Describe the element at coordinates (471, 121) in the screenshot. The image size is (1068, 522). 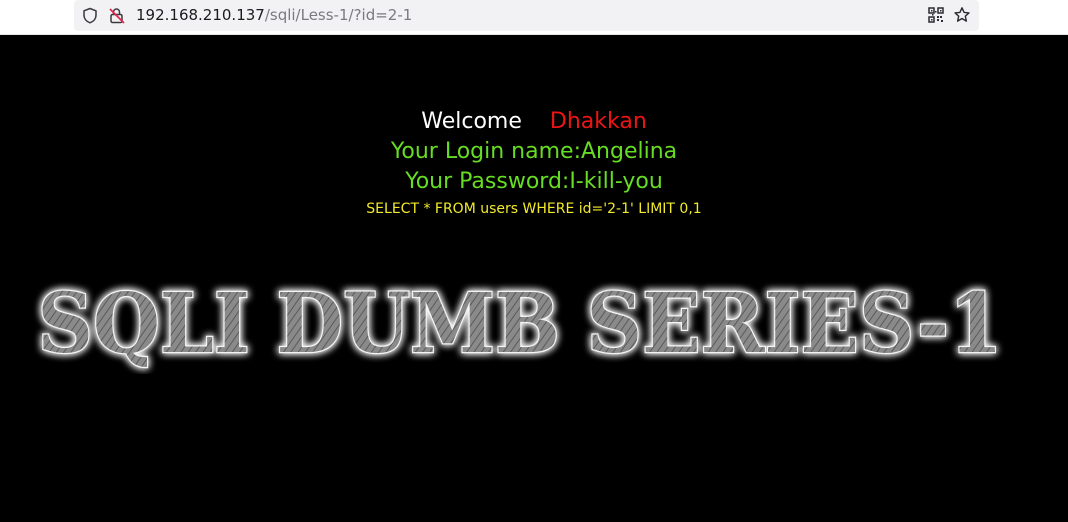
I see `welcome-text: Welcome` at that location.